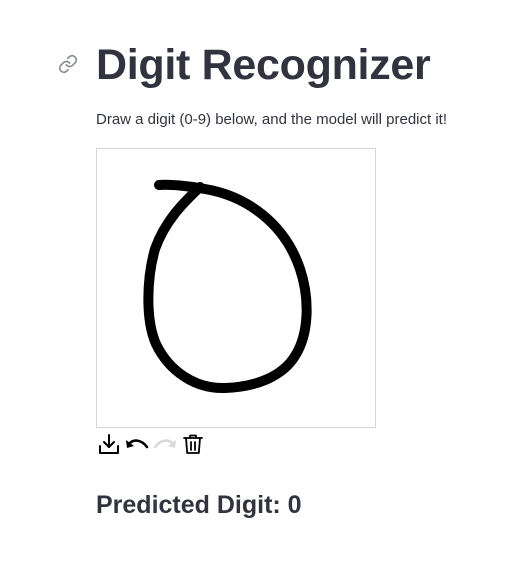 This screenshot has height=574, width=530. Describe the element at coordinates (263, 65) in the screenshot. I see `page-title: Digit Recognizer` at that location.